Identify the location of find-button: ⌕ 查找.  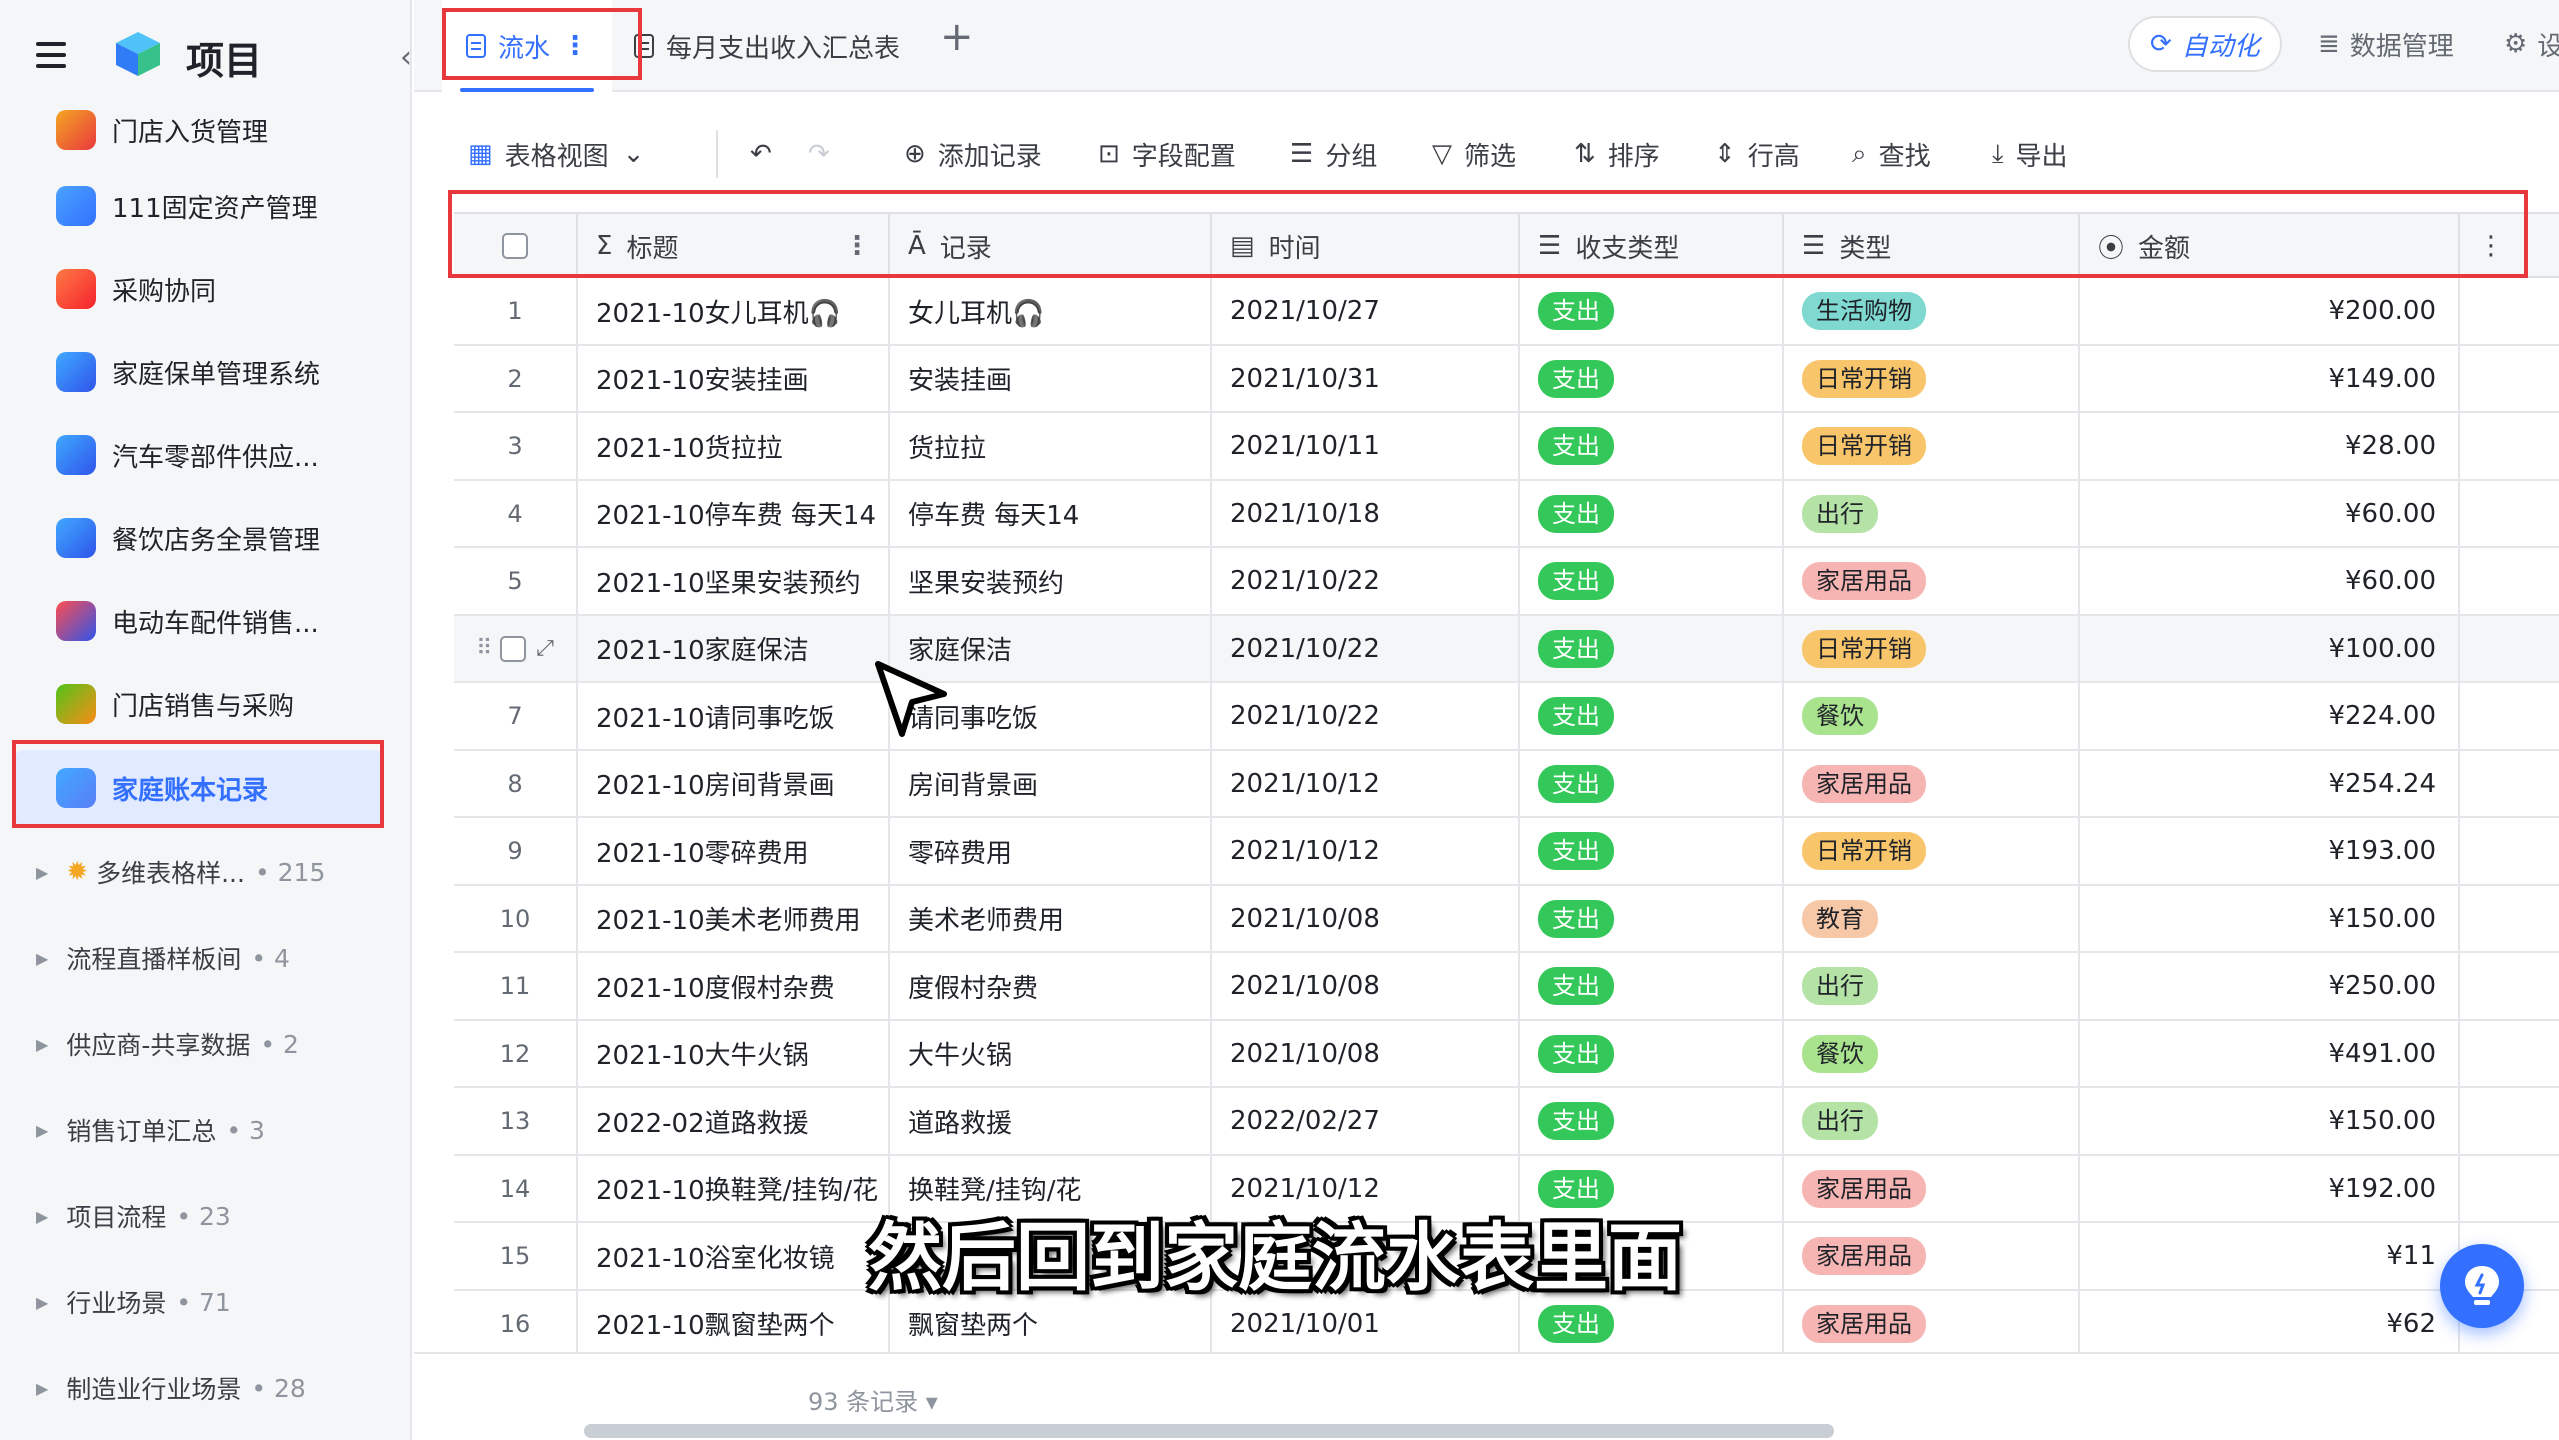
(1891, 154).